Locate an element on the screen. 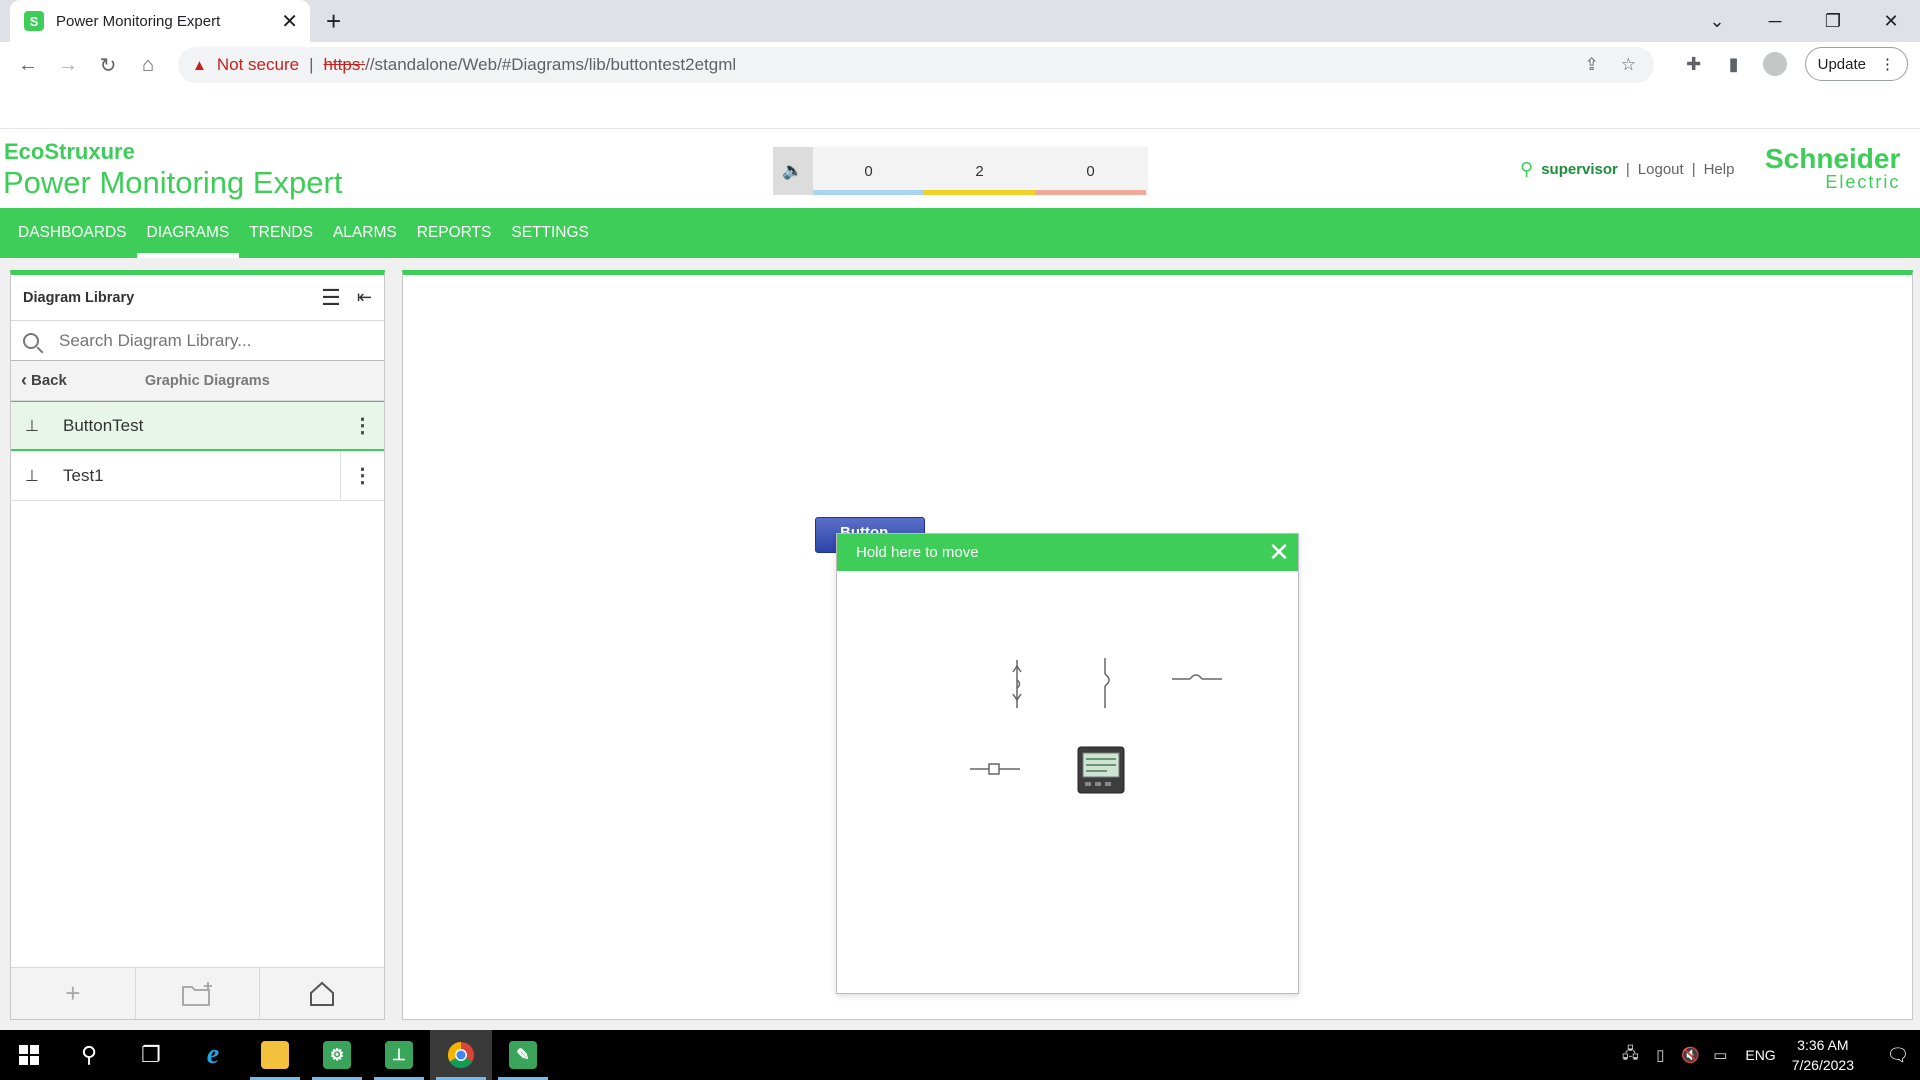  chrome-icon is located at coordinates (461, 1055).